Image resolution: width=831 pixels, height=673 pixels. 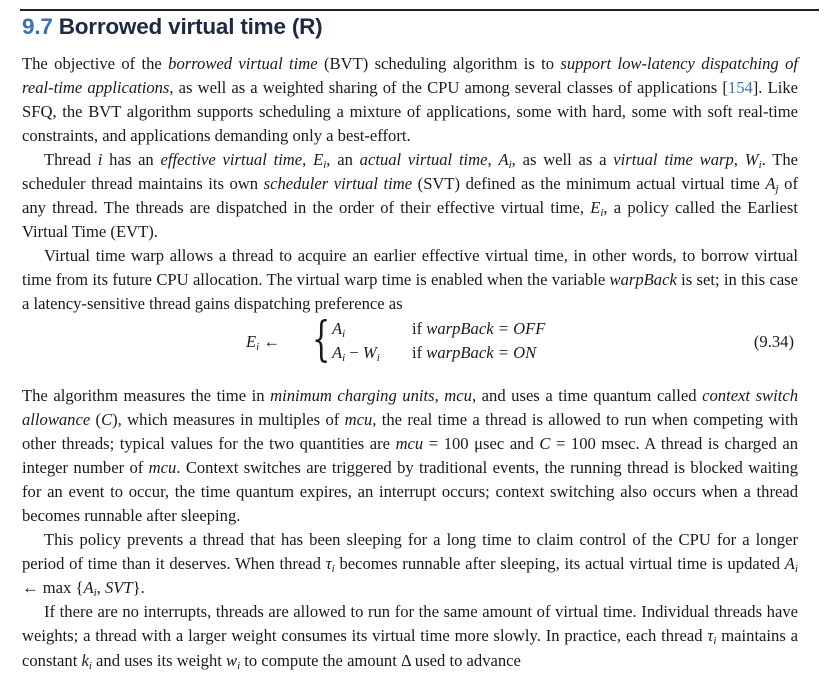 I want to click on text-run: to compute the amount, so click(x=320, y=660).